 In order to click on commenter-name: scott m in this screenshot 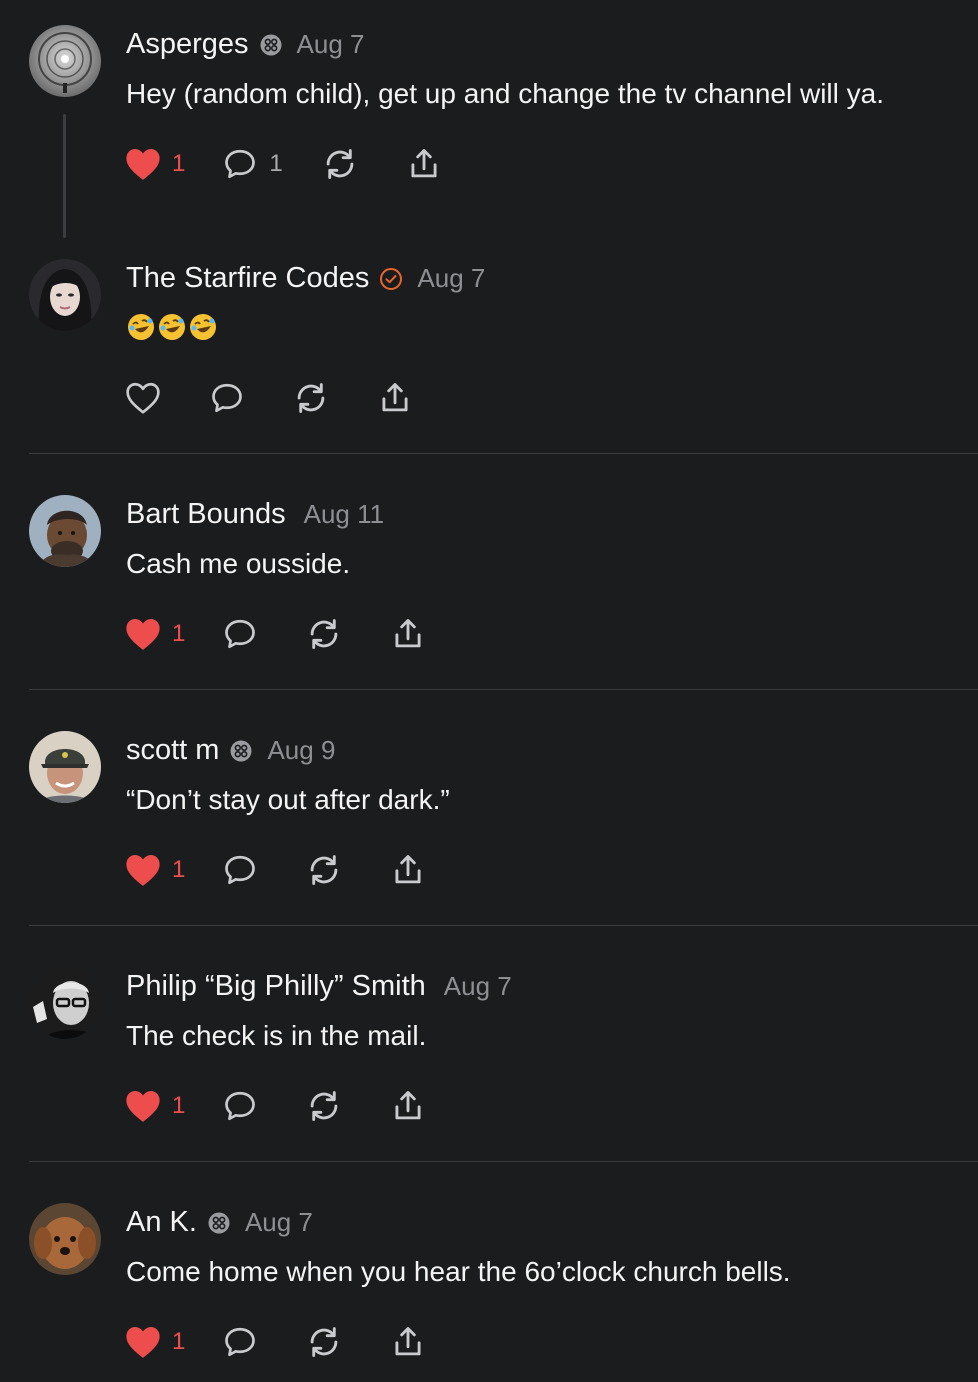, I will do `click(172, 750)`.